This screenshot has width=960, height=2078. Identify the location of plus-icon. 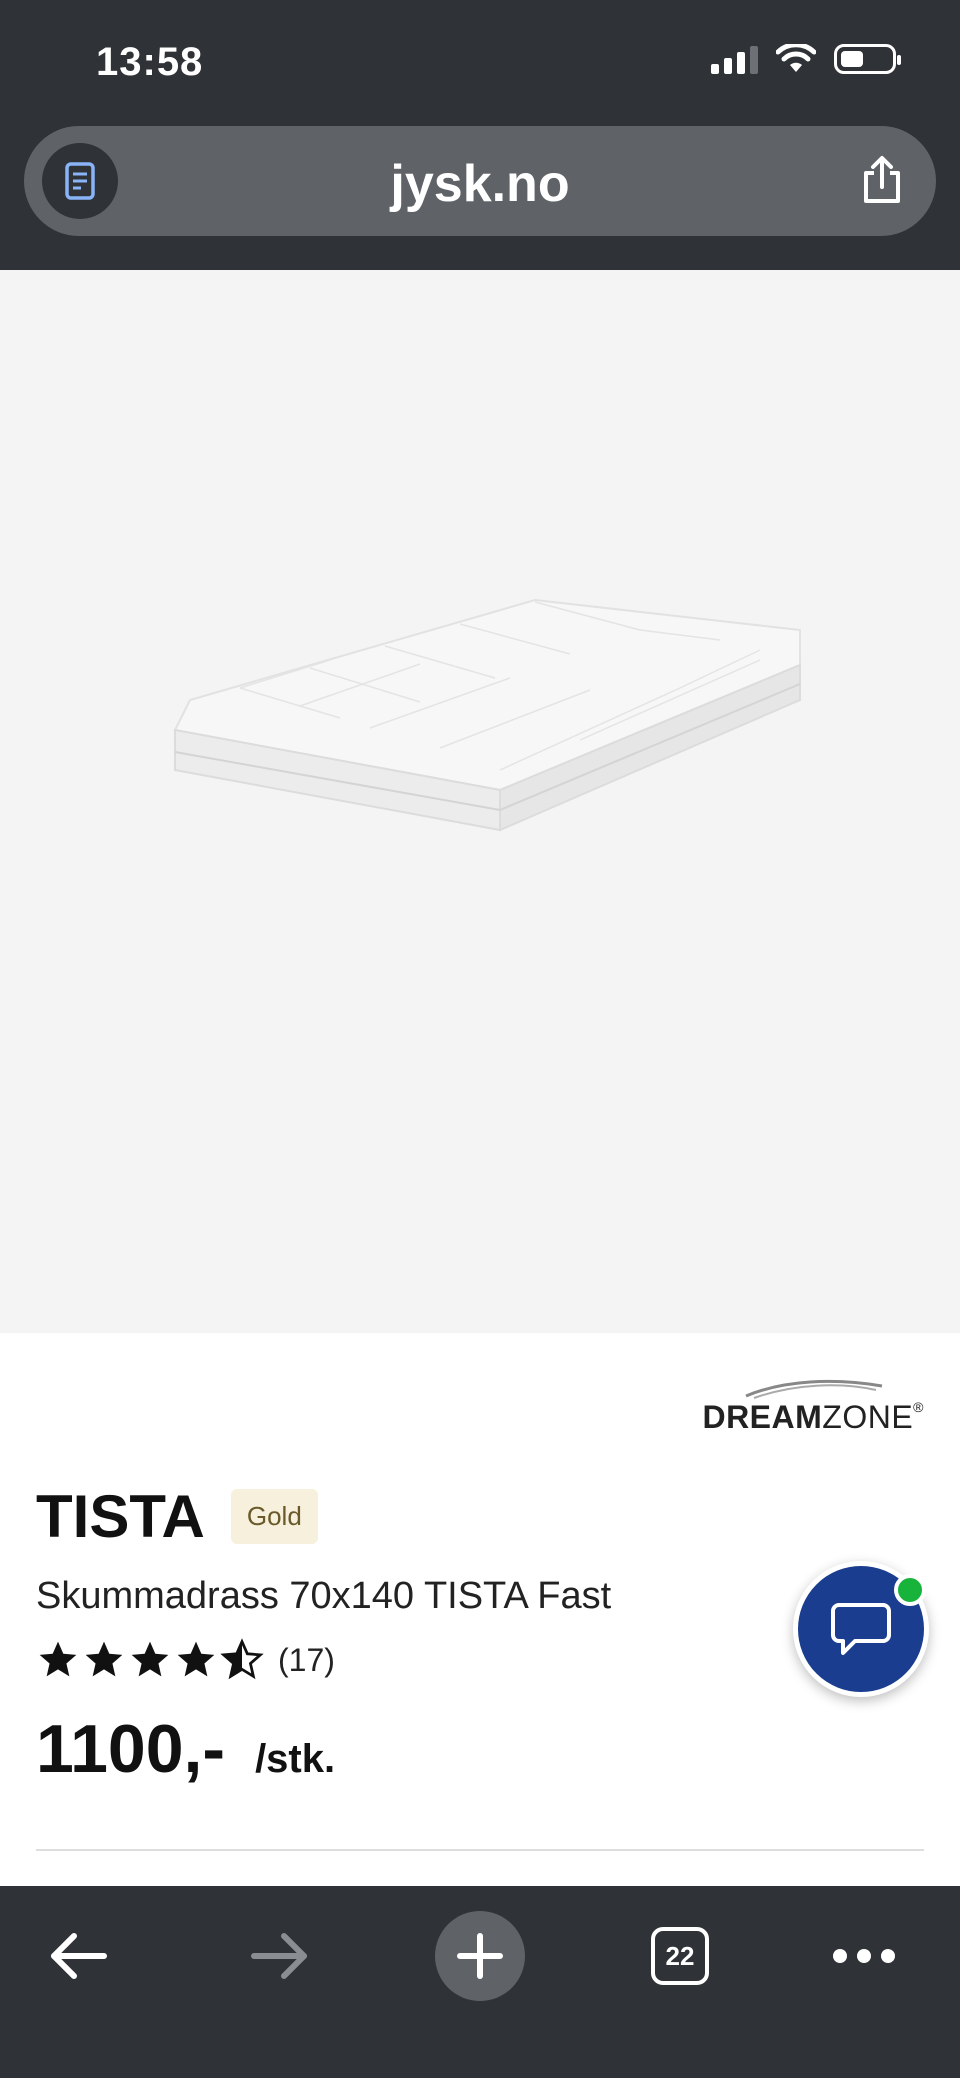
(480, 1956).